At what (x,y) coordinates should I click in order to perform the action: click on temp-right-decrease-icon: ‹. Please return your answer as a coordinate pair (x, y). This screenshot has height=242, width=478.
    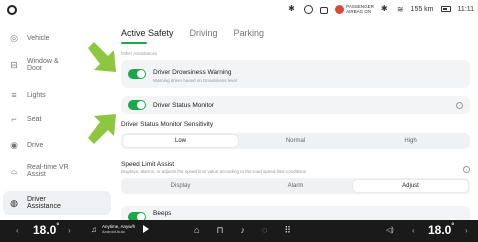
    Looking at the image, I should click on (413, 230).